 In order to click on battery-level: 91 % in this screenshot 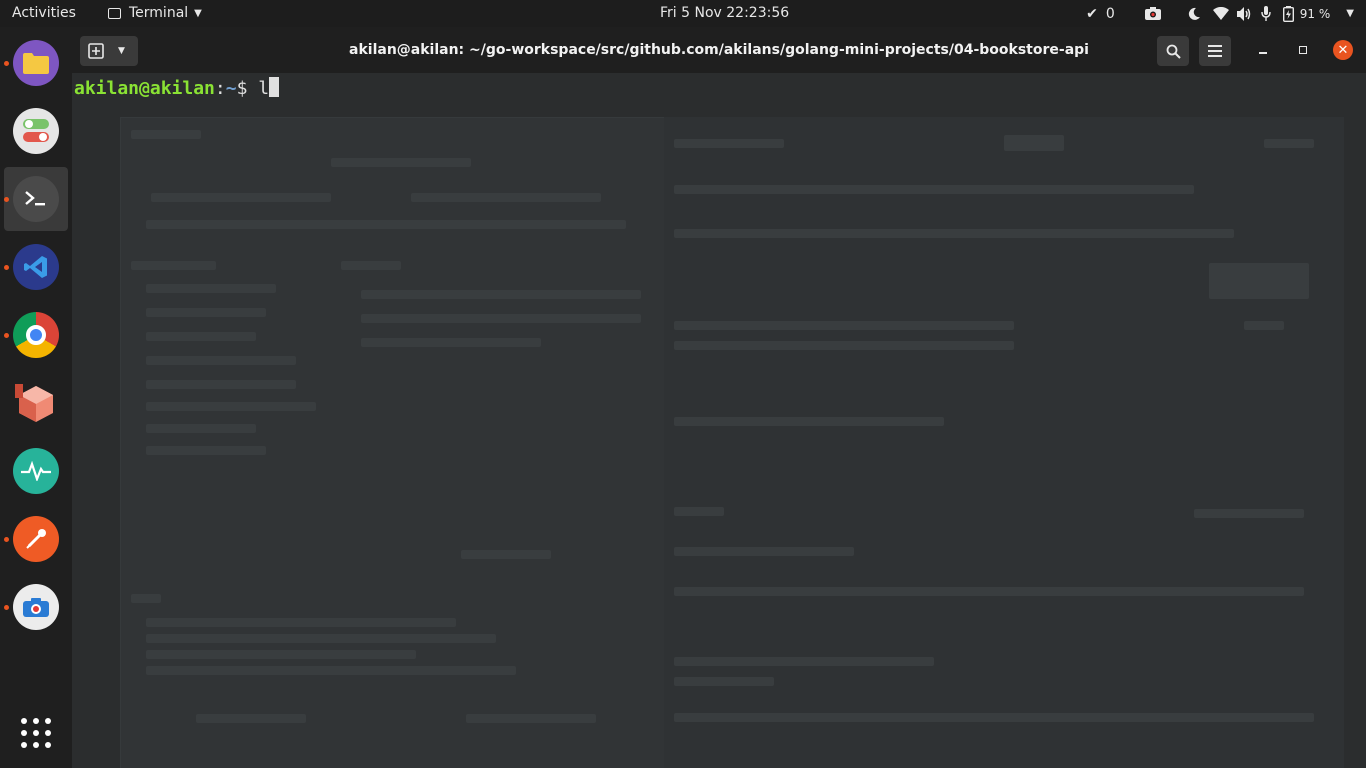, I will do `click(1315, 13)`.